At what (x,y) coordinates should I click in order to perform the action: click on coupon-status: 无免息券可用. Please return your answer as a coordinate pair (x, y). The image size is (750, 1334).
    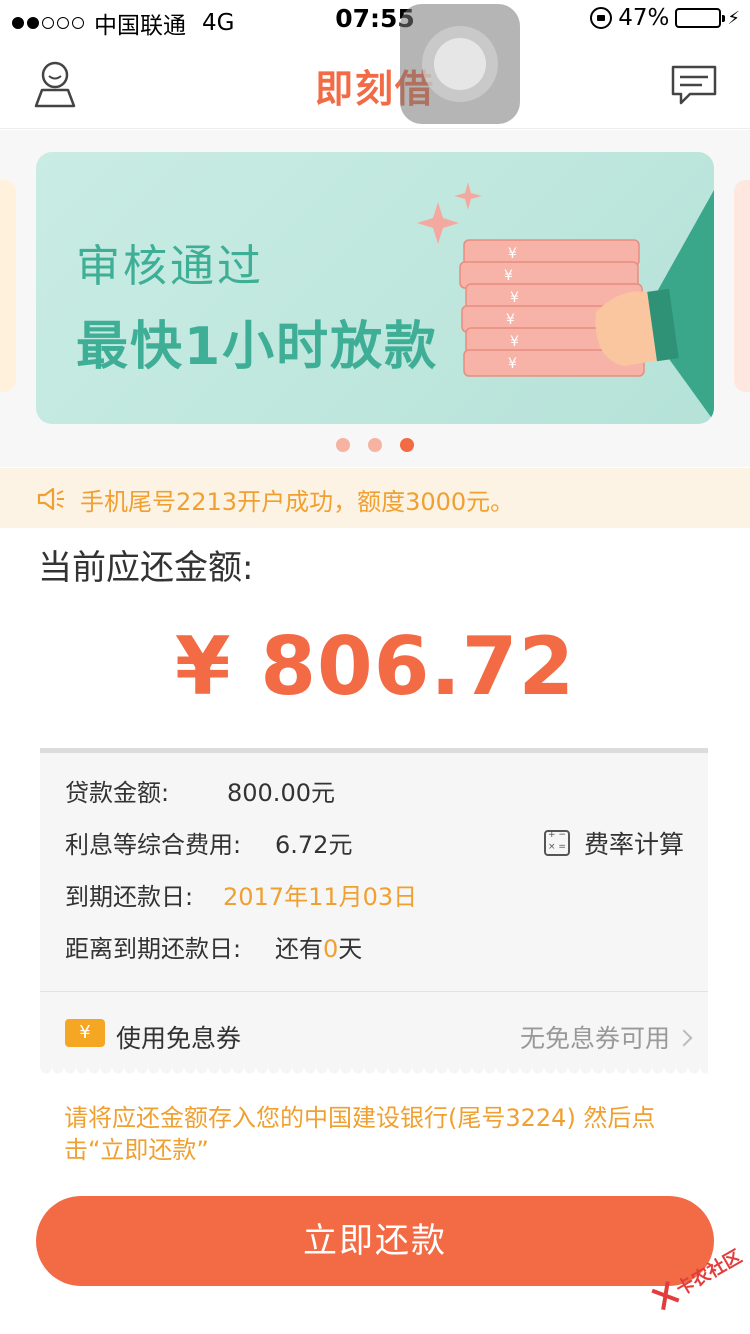
    Looking at the image, I should click on (606, 1037).